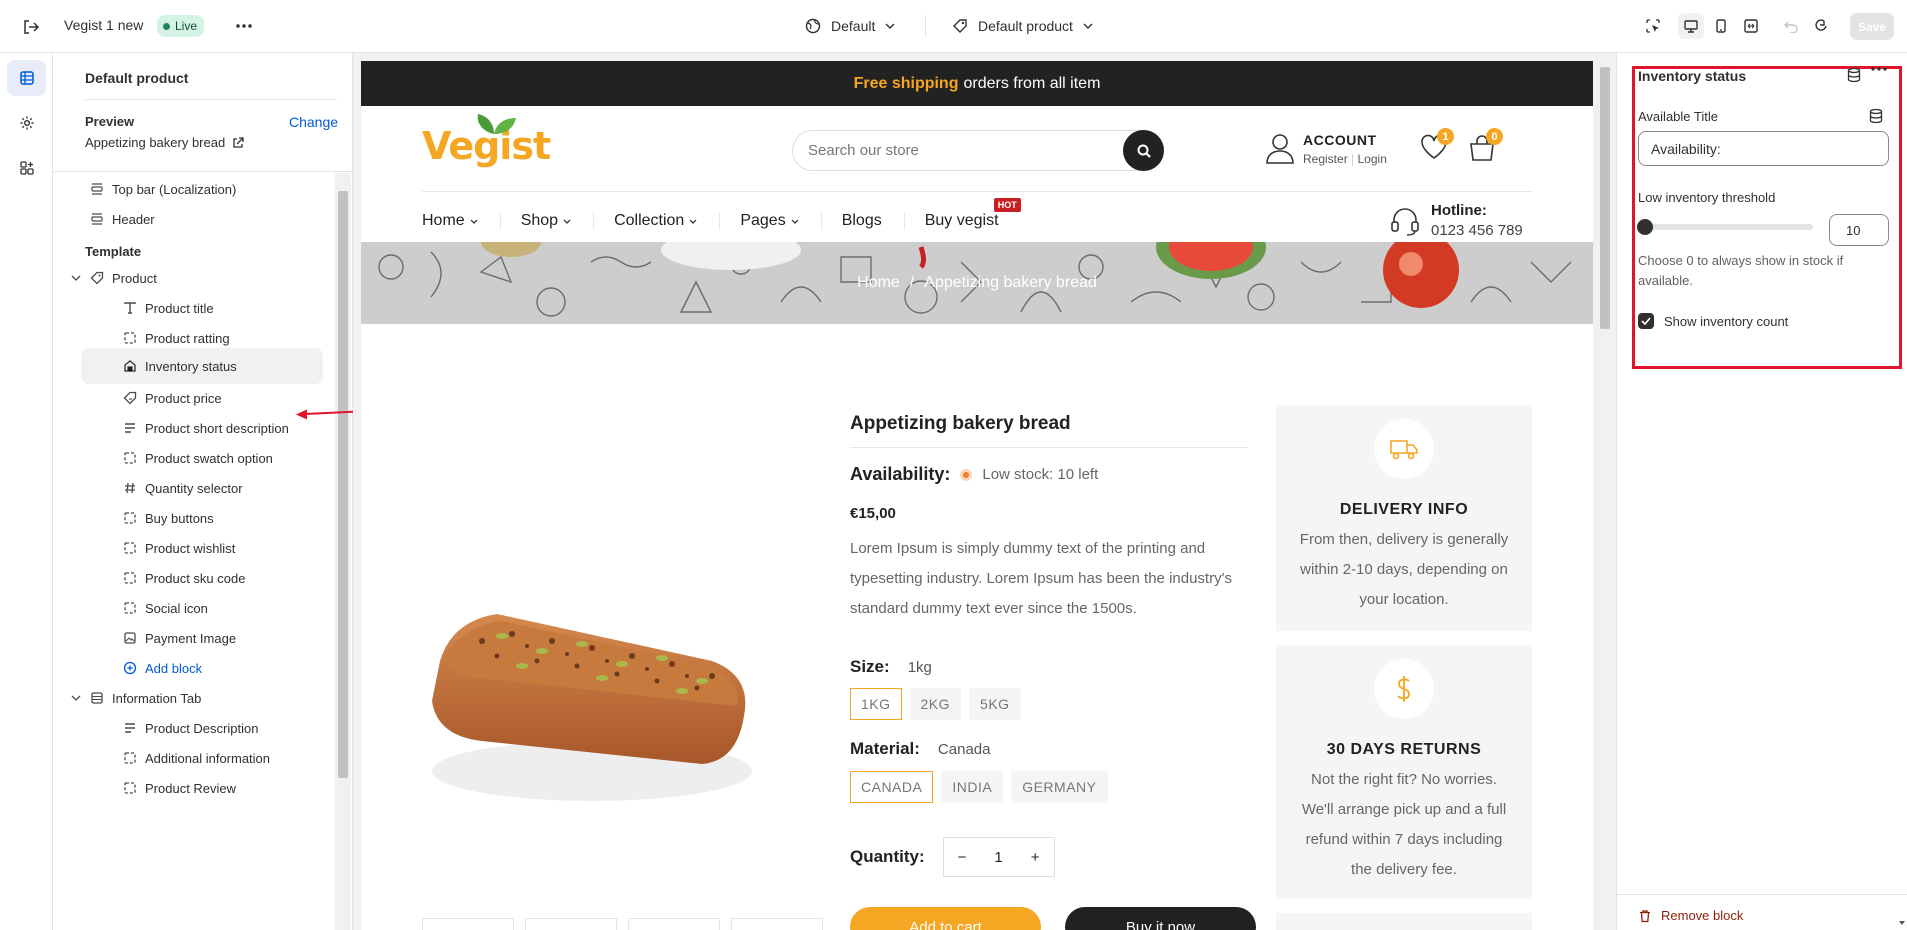 This screenshot has width=1907, height=930. I want to click on divider, so click(1048, 447).